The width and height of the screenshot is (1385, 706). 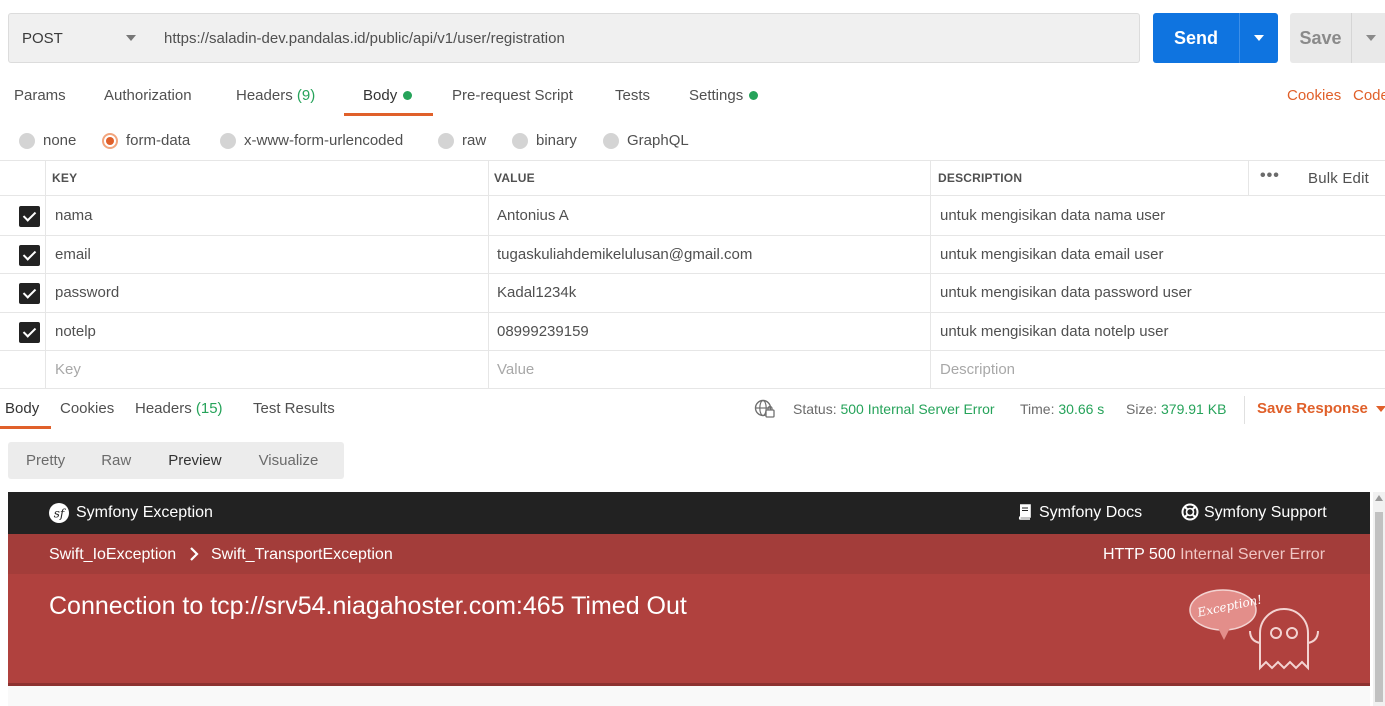 What do you see at coordinates (1176, 409) in the screenshot?
I see `size-readout: Size: 379.91 KB` at bounding box center [1176, 409].